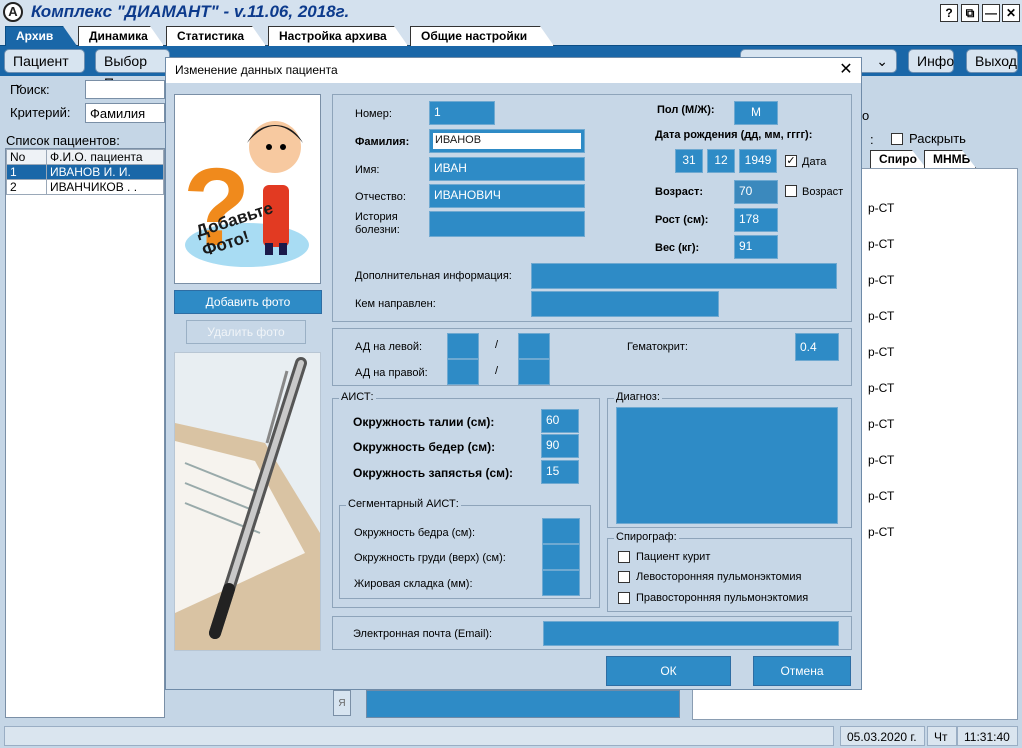 The height and width of the screenshot is (748, 1022). Describe the element at coordinates (560, 421) in the screenshot. I see `waist-field: 60` at that location.